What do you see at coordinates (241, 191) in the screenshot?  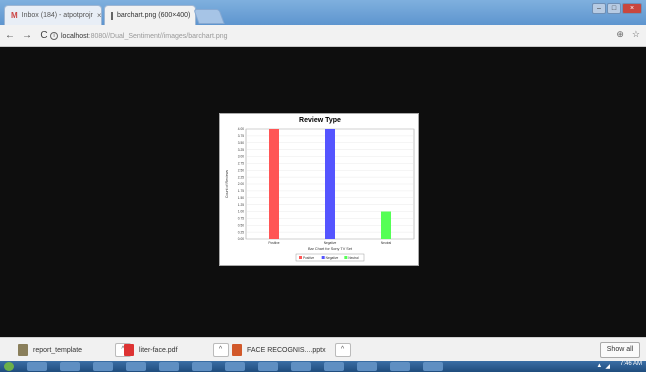 I see `y-tick-label: 1.75` at bounding box center [241, 191].